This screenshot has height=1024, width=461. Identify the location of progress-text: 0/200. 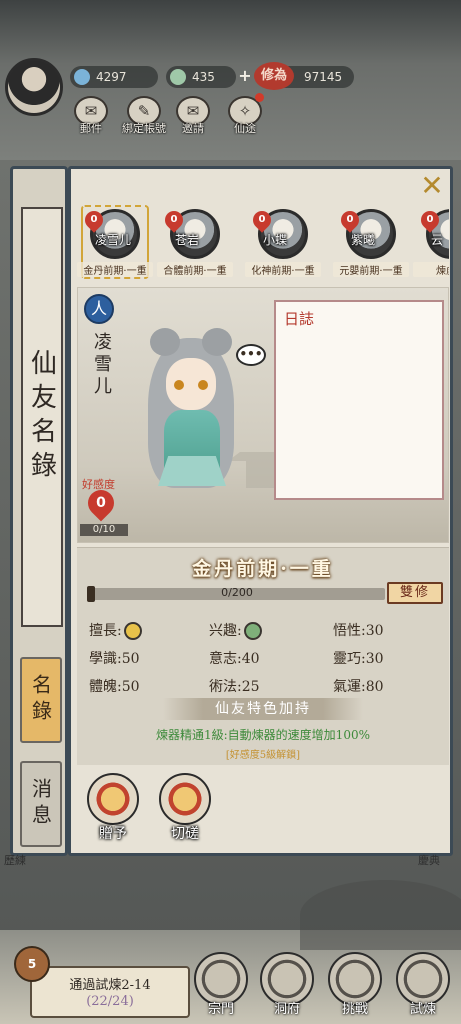
(237, 592).